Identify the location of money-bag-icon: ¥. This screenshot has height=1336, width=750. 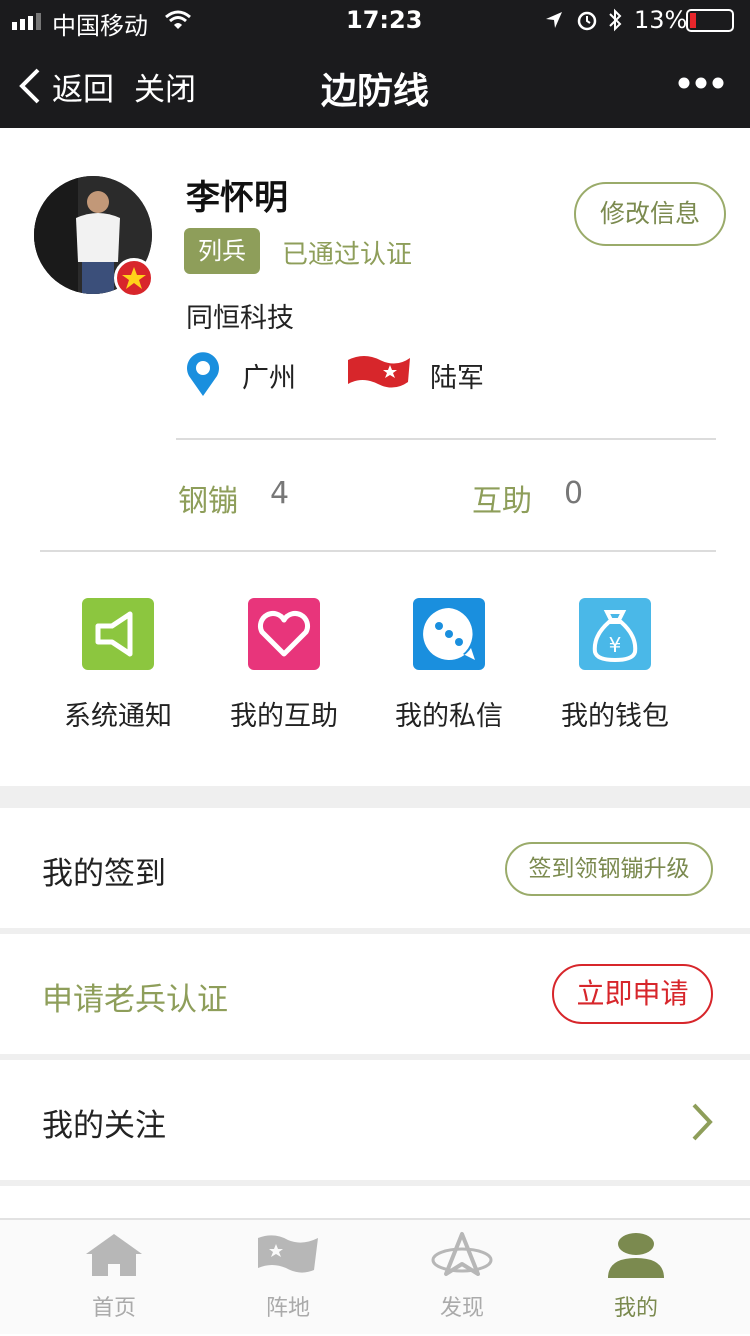
(615, 634).